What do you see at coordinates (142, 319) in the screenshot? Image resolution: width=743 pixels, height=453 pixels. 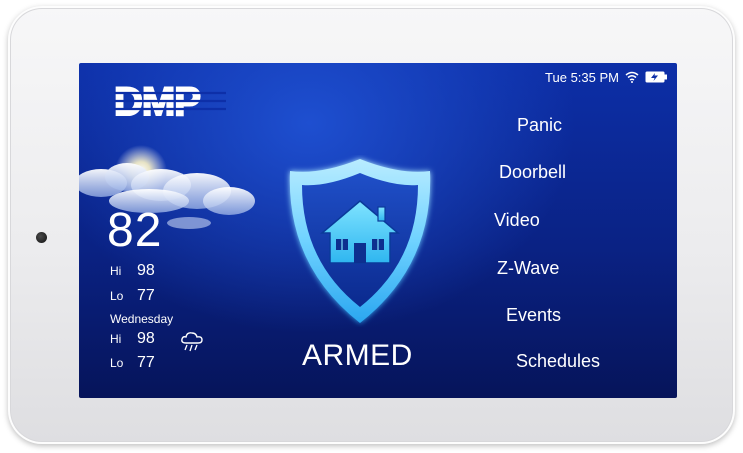 I see `forecast-day: Wednesday` at bounding box center [142, 319].